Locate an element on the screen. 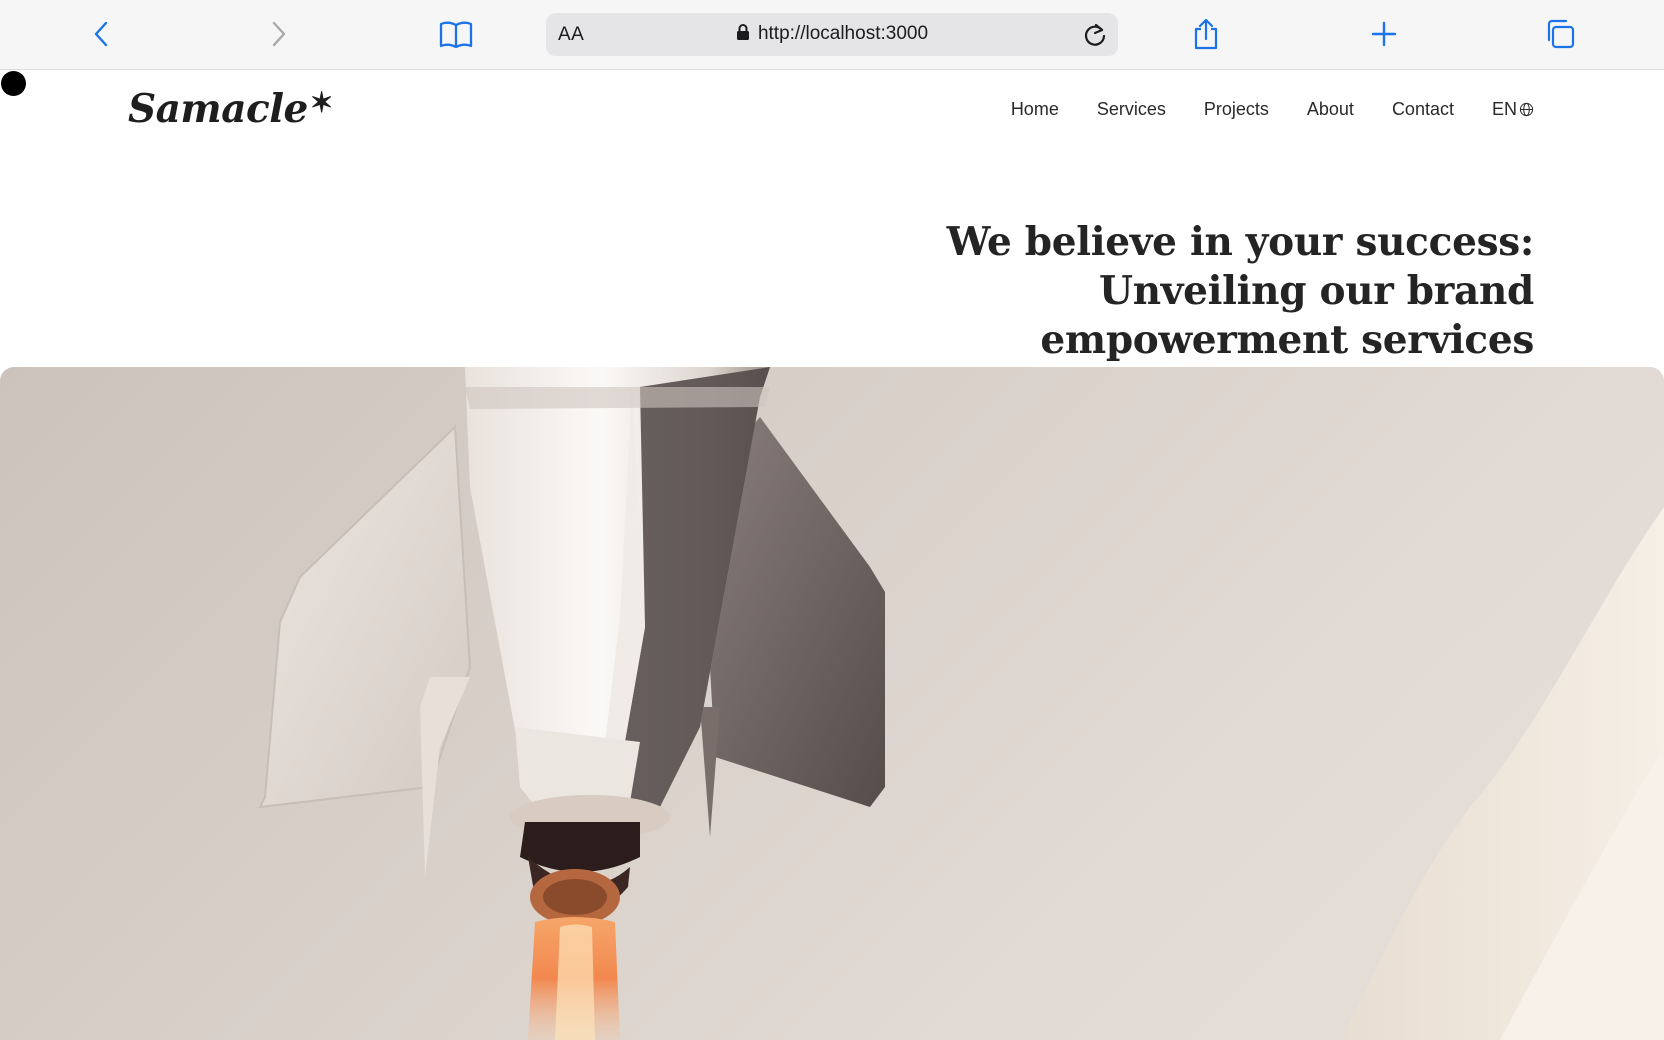  share-icon is located at coordinates (1206, 34).